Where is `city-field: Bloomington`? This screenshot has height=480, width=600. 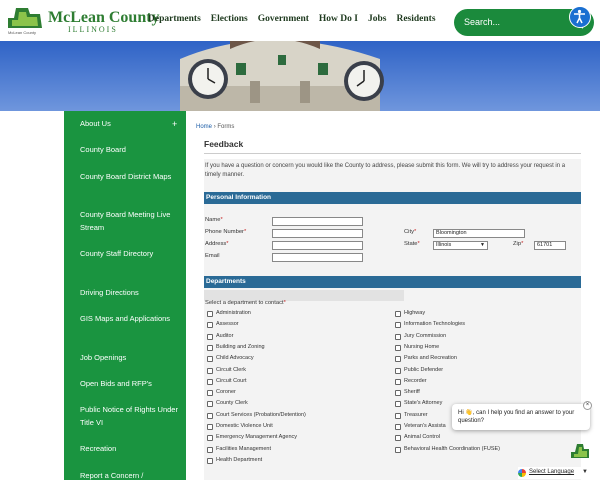
city-field: Bloomington is located at coordinates (479, 233).